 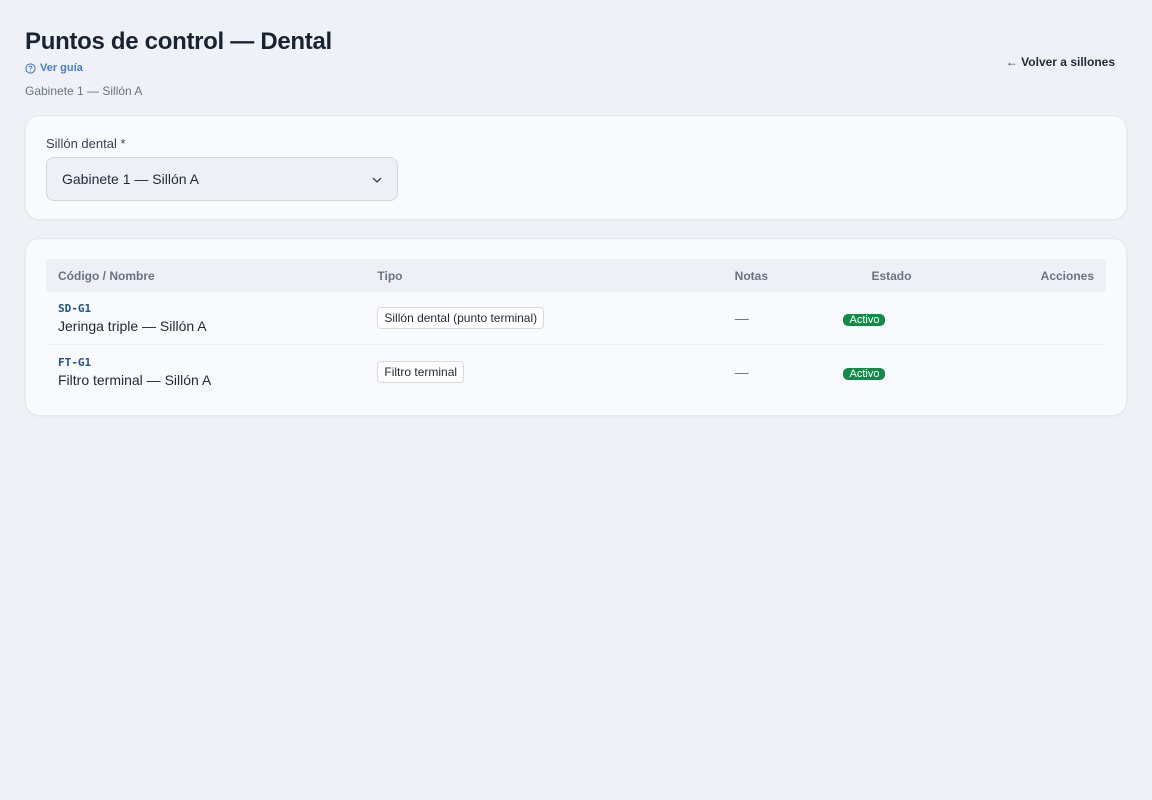 I want to click on type-cell: Sillón dental (punto terminal), so click(x=555, y=318).